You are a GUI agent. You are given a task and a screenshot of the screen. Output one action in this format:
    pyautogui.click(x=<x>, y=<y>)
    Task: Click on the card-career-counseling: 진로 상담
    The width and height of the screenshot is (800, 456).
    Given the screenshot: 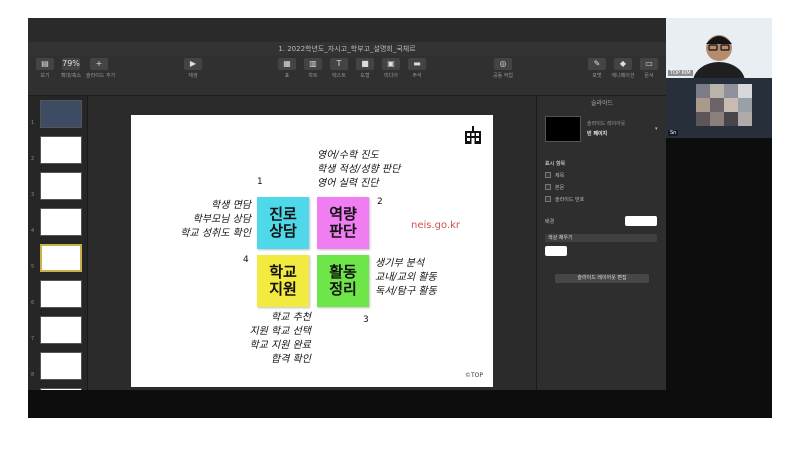 What is the action you would take?
    pyautogui.click(x=283, y=223)
    